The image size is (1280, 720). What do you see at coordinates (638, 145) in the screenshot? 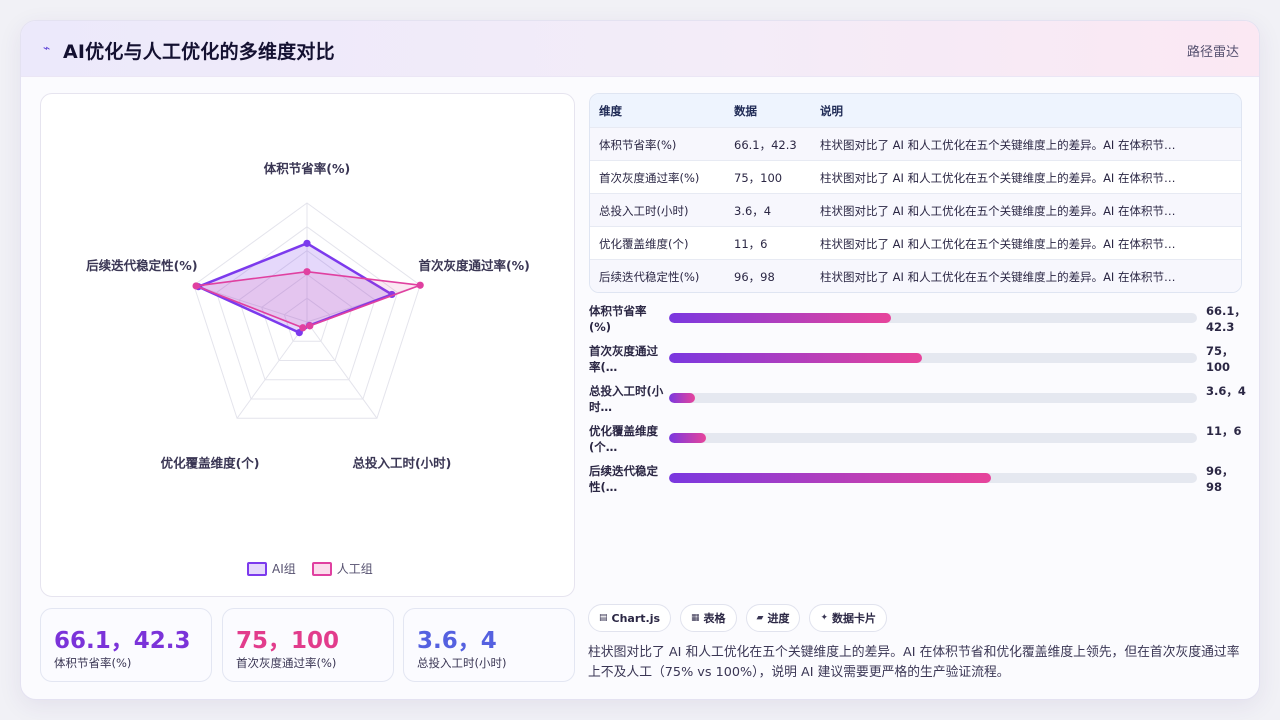
I see `cell-dimension: 体积节省率(%)` at bounding box center [638, 145].